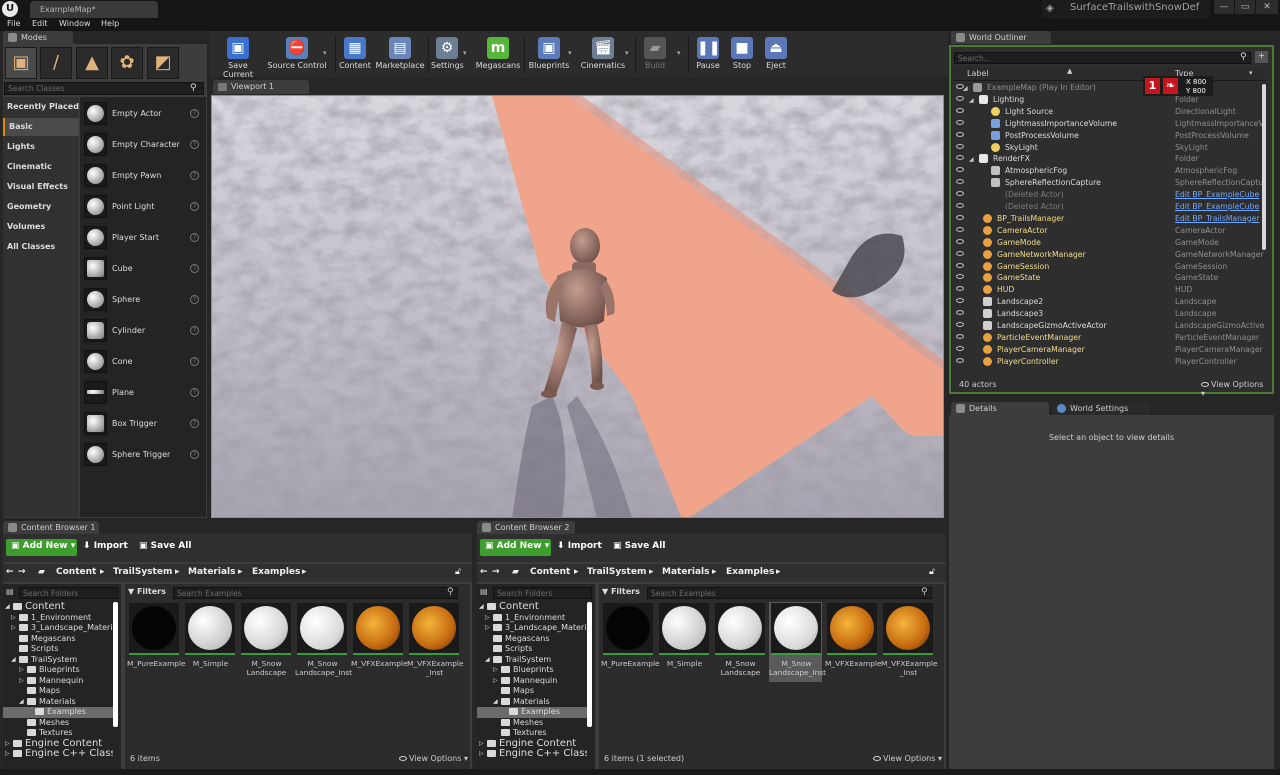 The image size is (1280, 775). What do you see at coordinates (163, 63) in the screenshot?
I see `geometry-mode-icon: ◩` at bounding box center [163, 63].